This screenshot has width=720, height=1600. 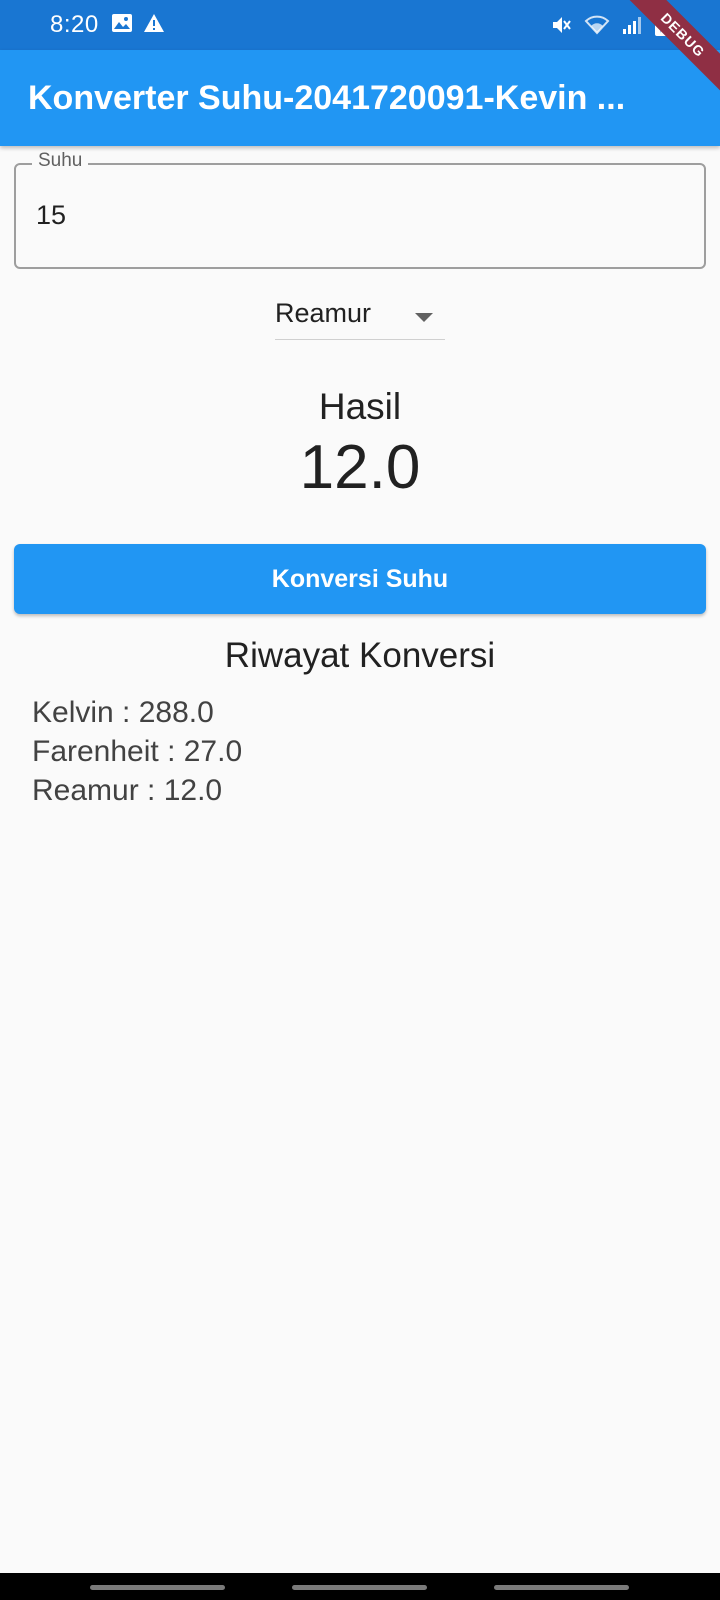 What do you see at coordinates (60, 161) in the screenshot?
I see `temperature-field-label: Suhu` at bounding box center [60, 161].